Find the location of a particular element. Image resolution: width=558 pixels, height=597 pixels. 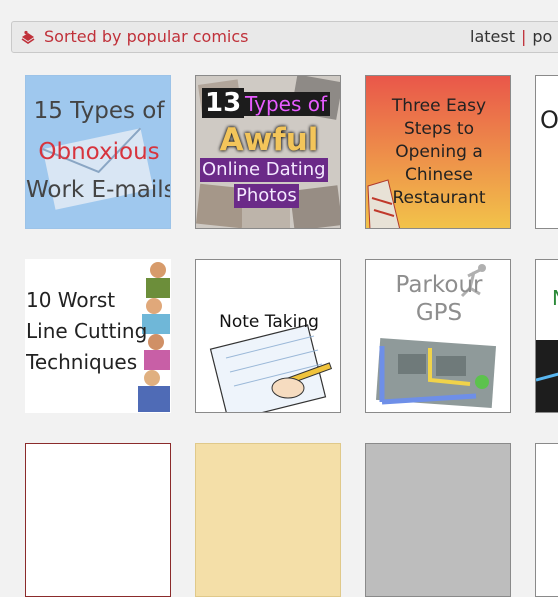

notebook-pencil-illustration is located at coordinates (268, 336).